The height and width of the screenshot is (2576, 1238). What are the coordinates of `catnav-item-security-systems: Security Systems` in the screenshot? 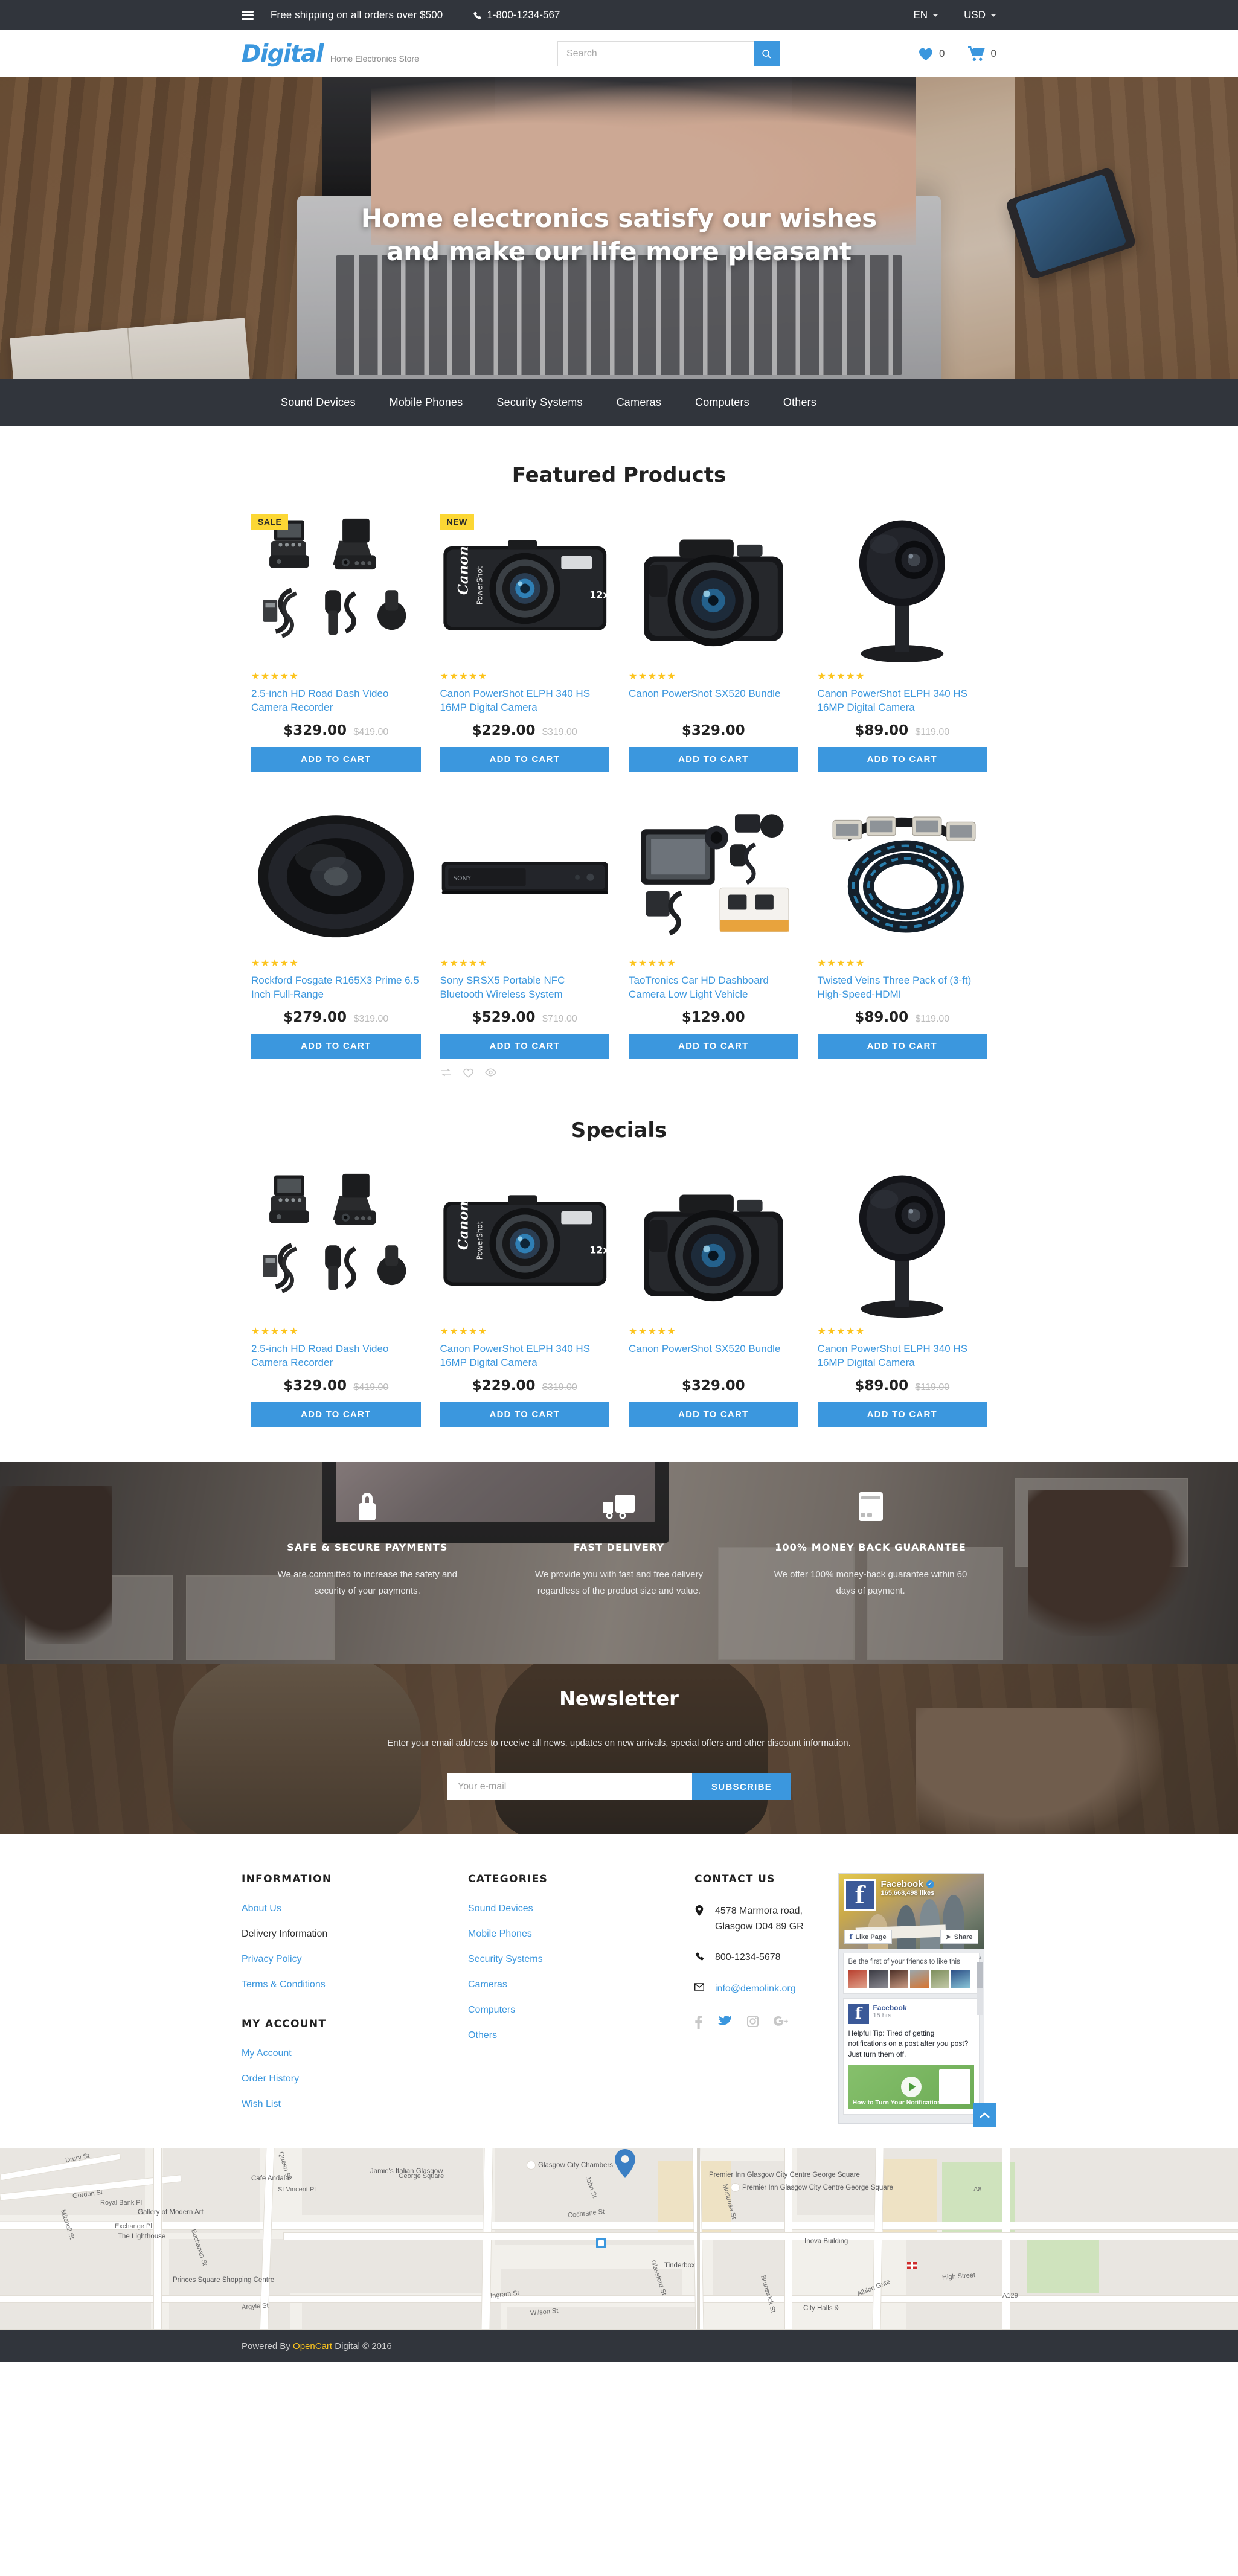 It's located at (539, 402).